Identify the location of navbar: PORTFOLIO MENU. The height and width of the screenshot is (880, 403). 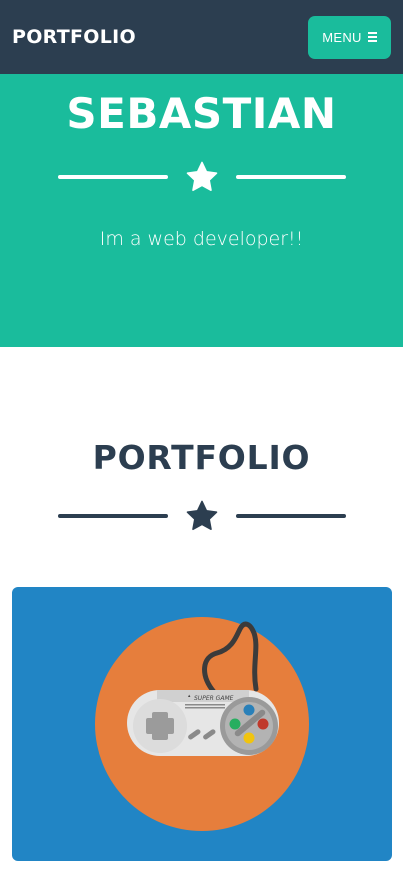
(201, 37).